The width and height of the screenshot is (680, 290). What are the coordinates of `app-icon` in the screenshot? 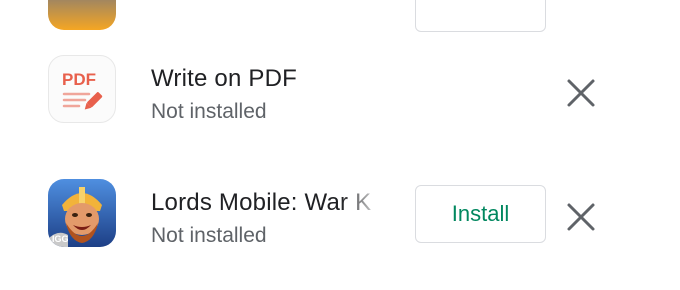 It's located at (82, 15).